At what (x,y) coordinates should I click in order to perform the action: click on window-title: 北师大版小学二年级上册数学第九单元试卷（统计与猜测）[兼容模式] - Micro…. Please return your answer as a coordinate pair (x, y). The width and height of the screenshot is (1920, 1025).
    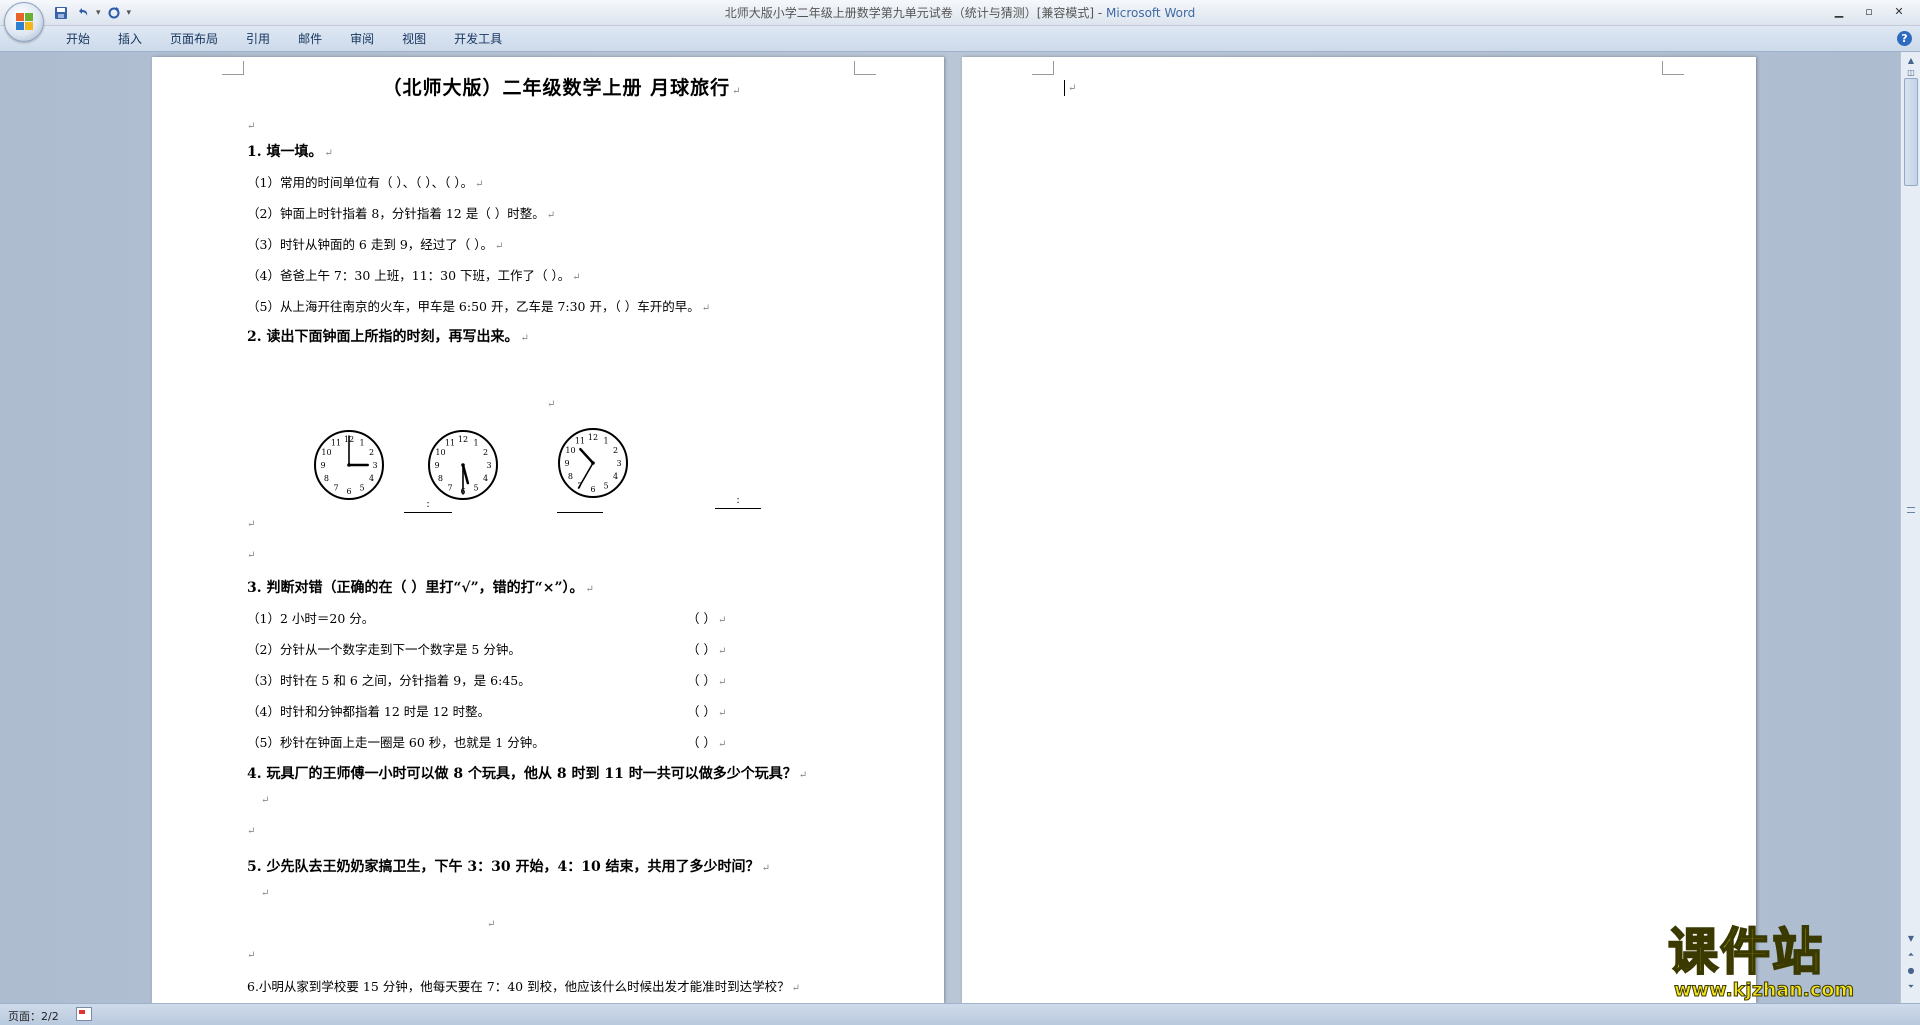
    Looking at the image, I should click on (960, 12).